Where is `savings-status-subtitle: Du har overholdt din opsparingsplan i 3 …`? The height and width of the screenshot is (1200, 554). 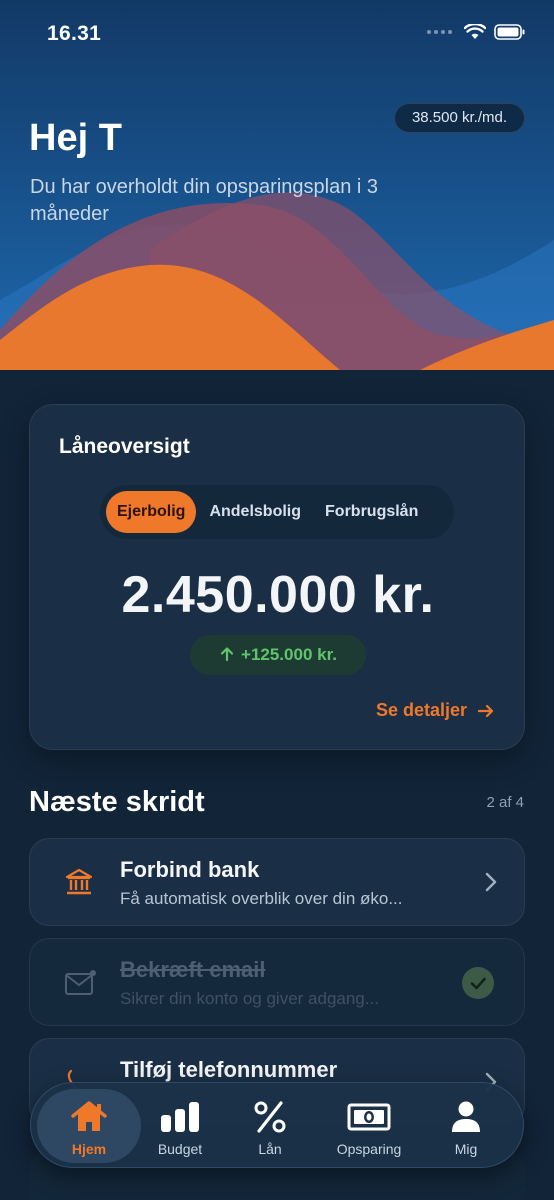 savings-status-subtitle: Du har overholdt din opsparingsplan i 3 … is located at coordinates (204, 200).